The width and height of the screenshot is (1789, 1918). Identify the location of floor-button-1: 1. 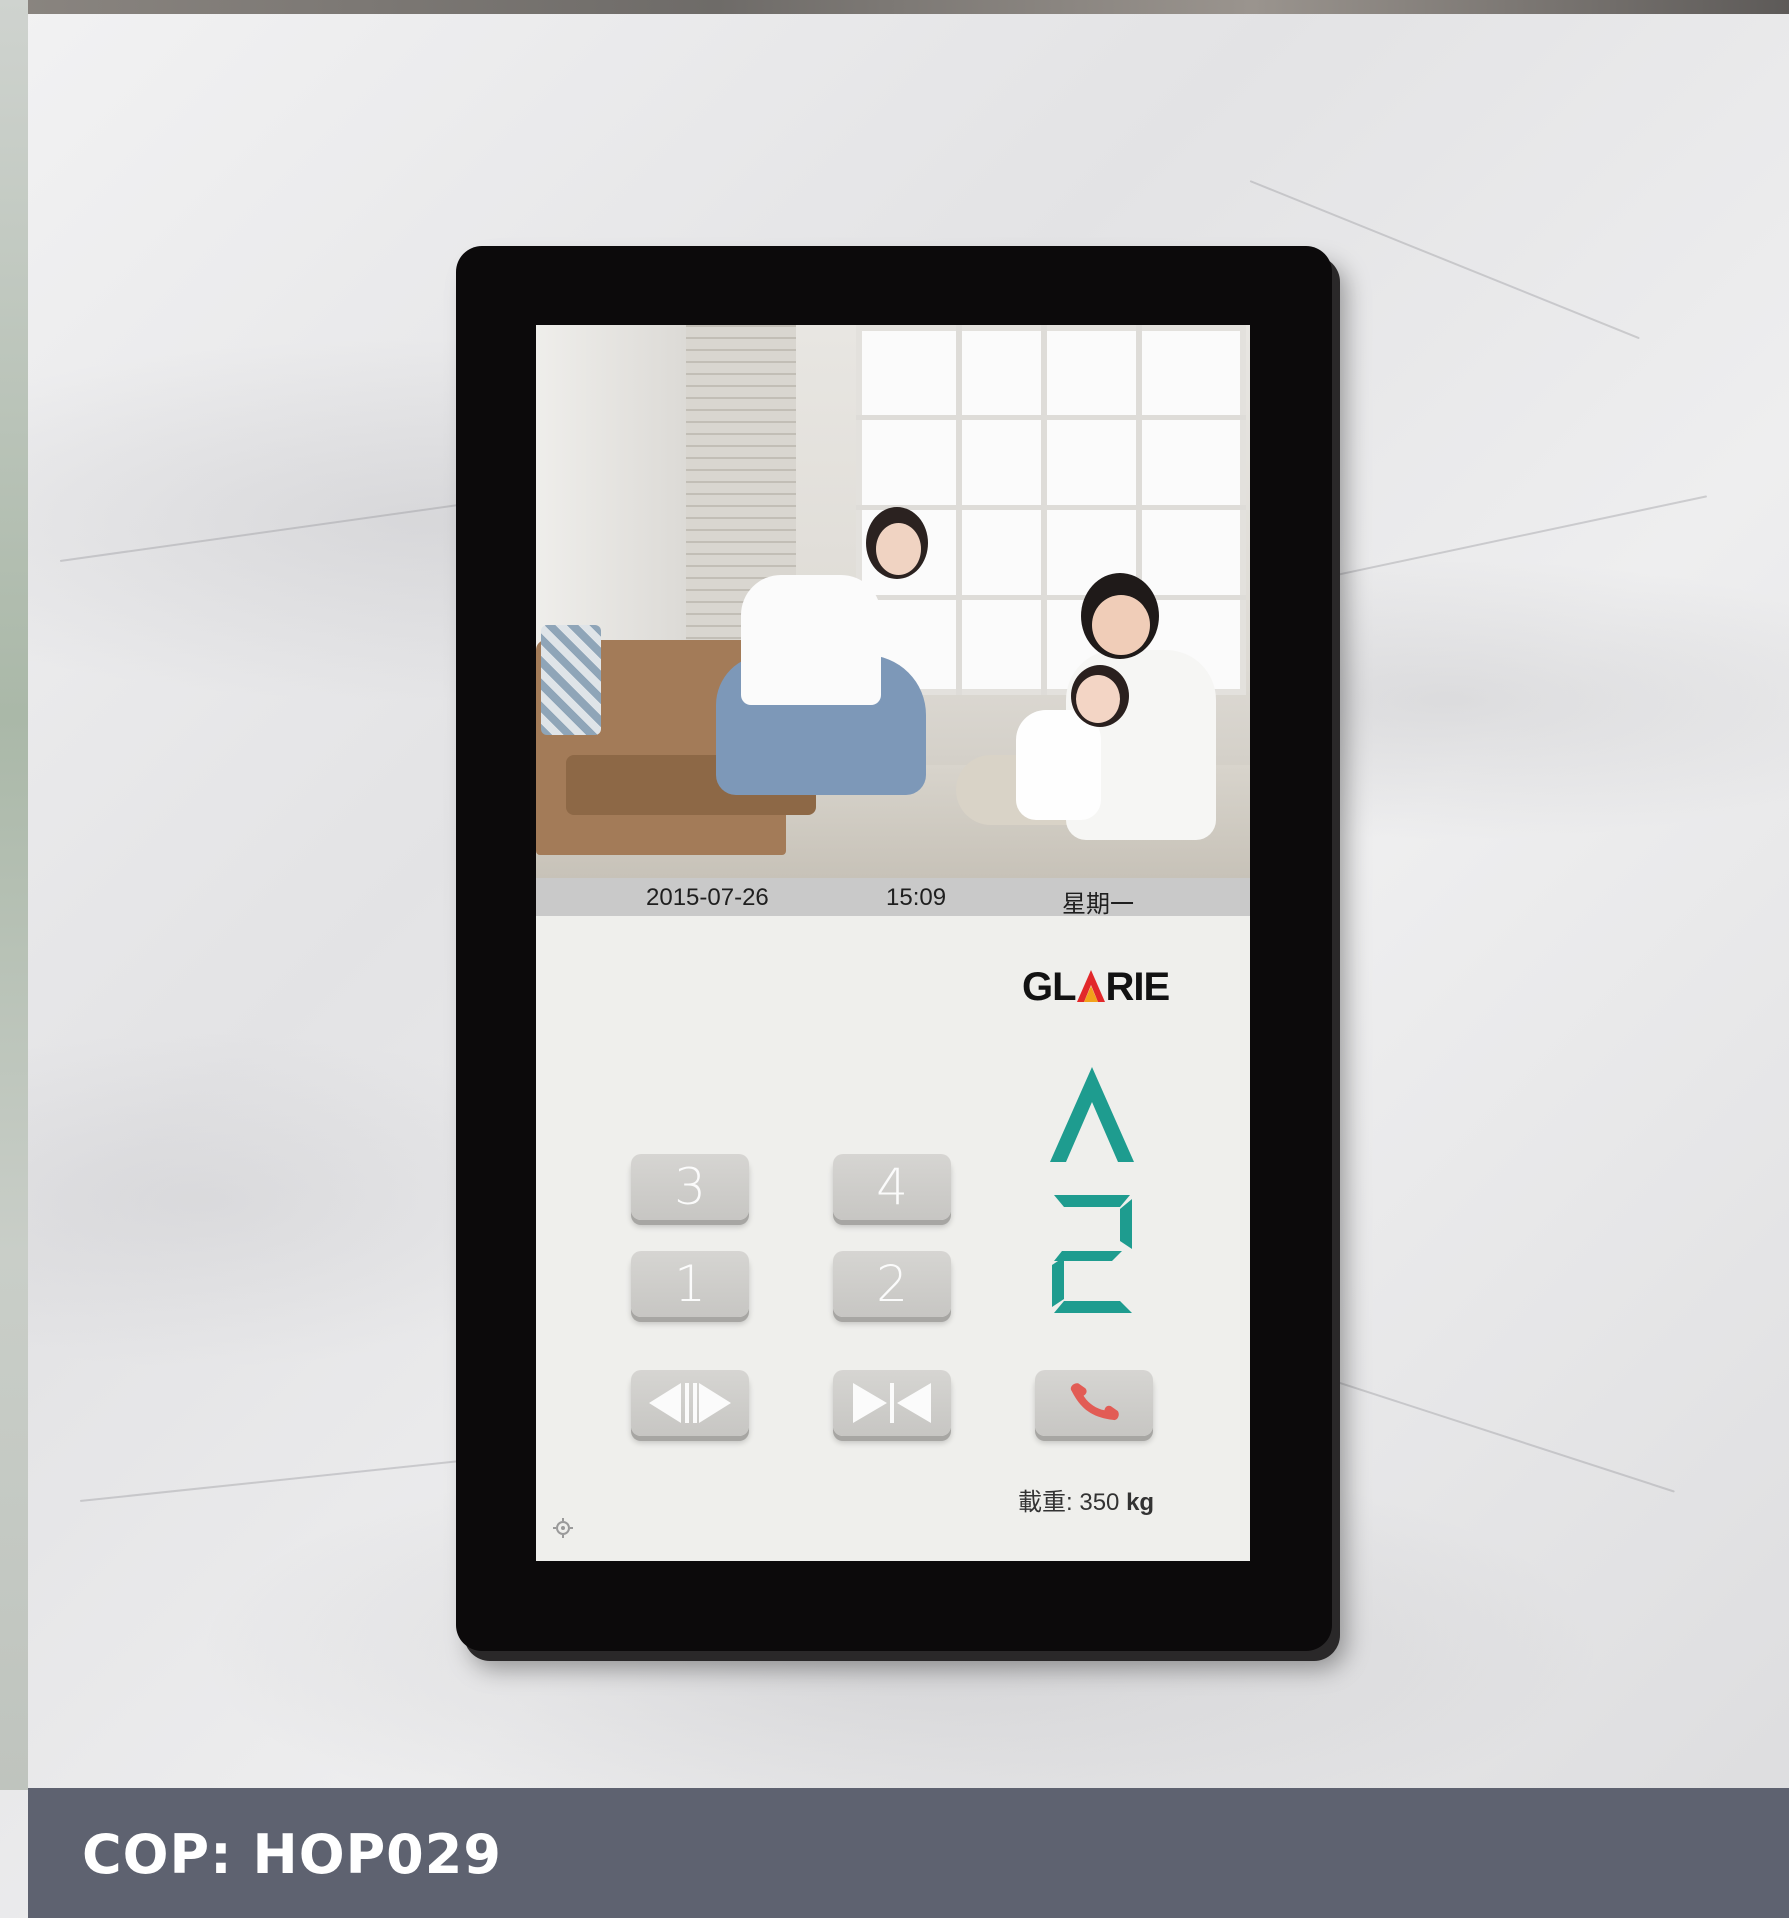
(690, 1284).